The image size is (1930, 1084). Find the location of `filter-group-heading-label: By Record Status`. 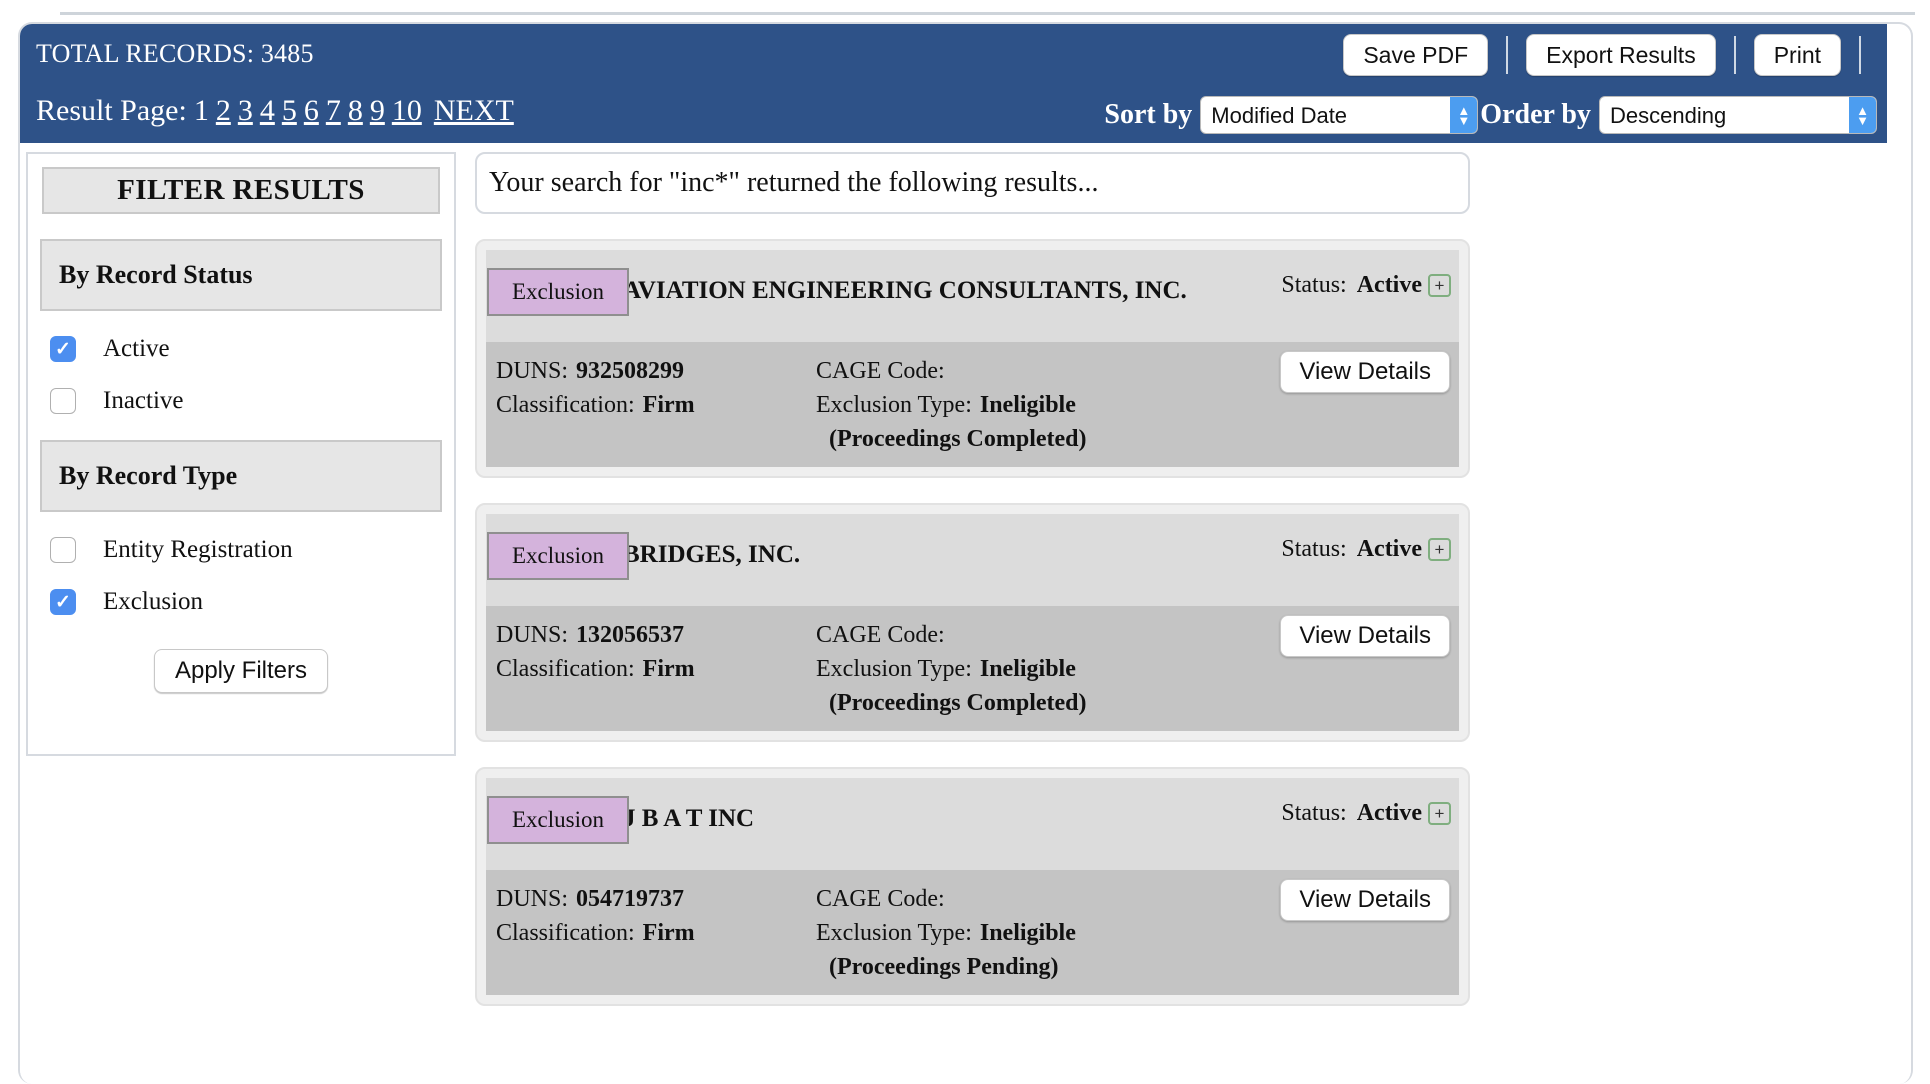

filter-group-heading-label: By Record Status is located at coordinates (156, 274).